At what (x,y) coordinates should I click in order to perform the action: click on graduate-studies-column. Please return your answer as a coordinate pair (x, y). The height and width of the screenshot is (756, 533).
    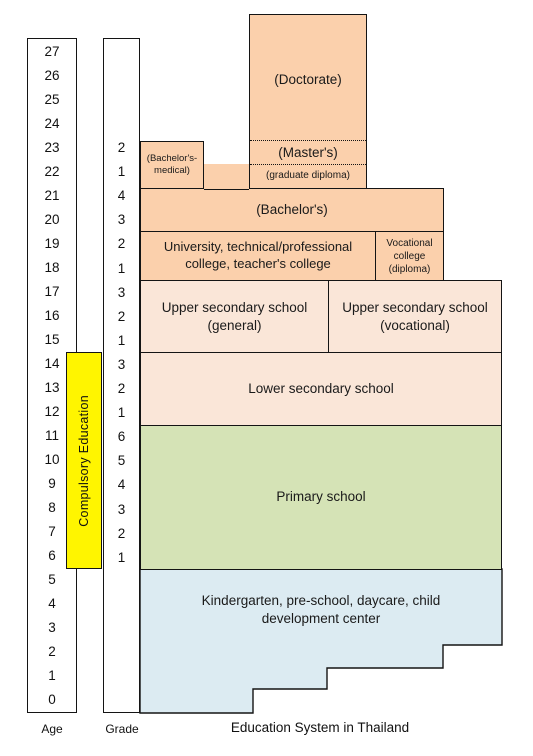
    Looking at the image, I should click on (308, 101).